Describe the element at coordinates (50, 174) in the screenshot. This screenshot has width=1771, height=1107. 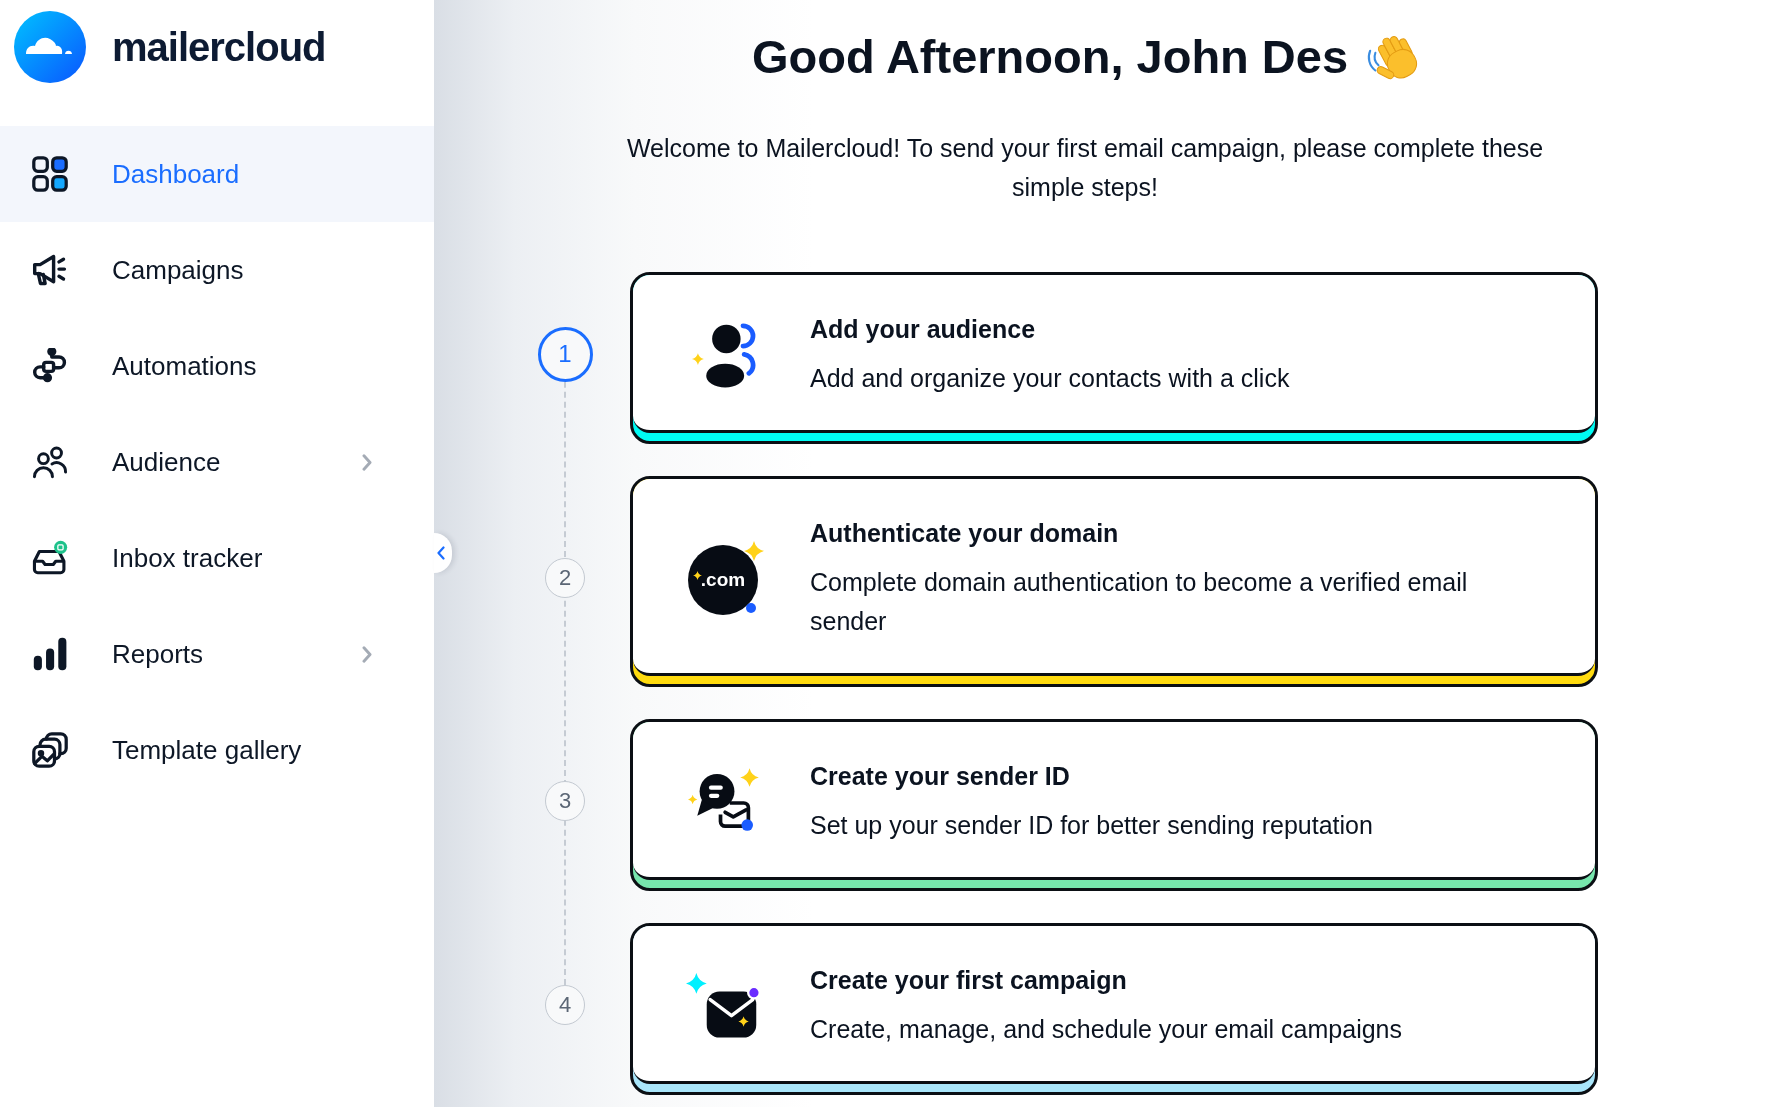
I see `grid-icon` at that location.